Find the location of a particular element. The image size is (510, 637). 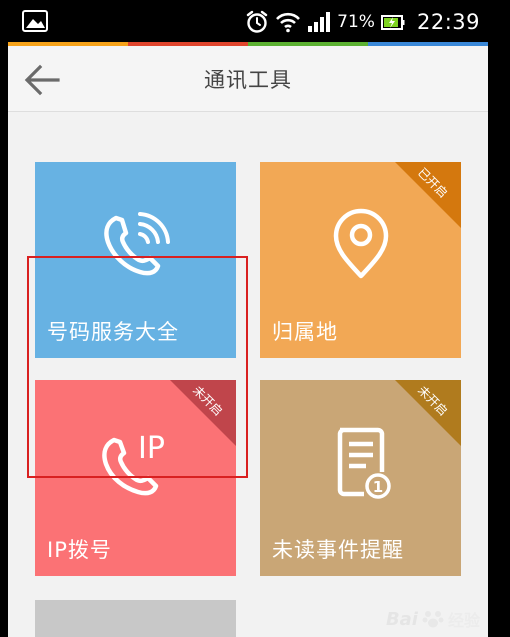

watermark: Bai 经验 is located at coordinates (433, 619).